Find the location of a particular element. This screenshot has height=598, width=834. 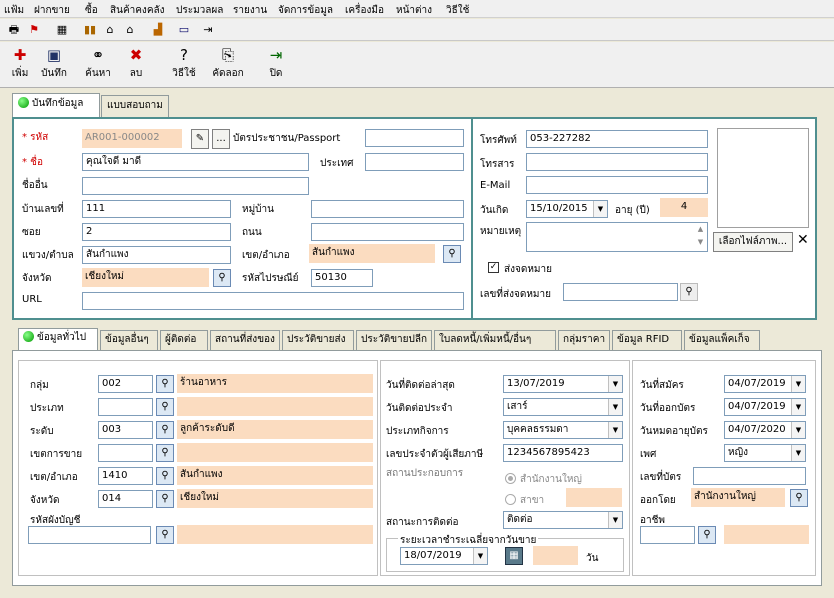

group-code-input: 002 is located at coordinates (125, 384).